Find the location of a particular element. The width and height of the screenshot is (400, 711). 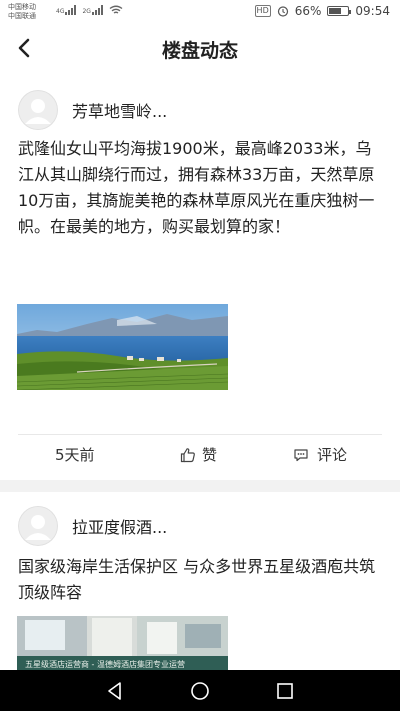

post-time: 5天前 is located at coordinates (75, 455).